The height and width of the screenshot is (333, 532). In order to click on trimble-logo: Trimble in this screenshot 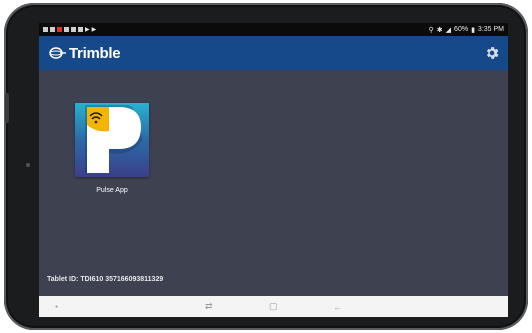, I will do `click(85, 53)`.